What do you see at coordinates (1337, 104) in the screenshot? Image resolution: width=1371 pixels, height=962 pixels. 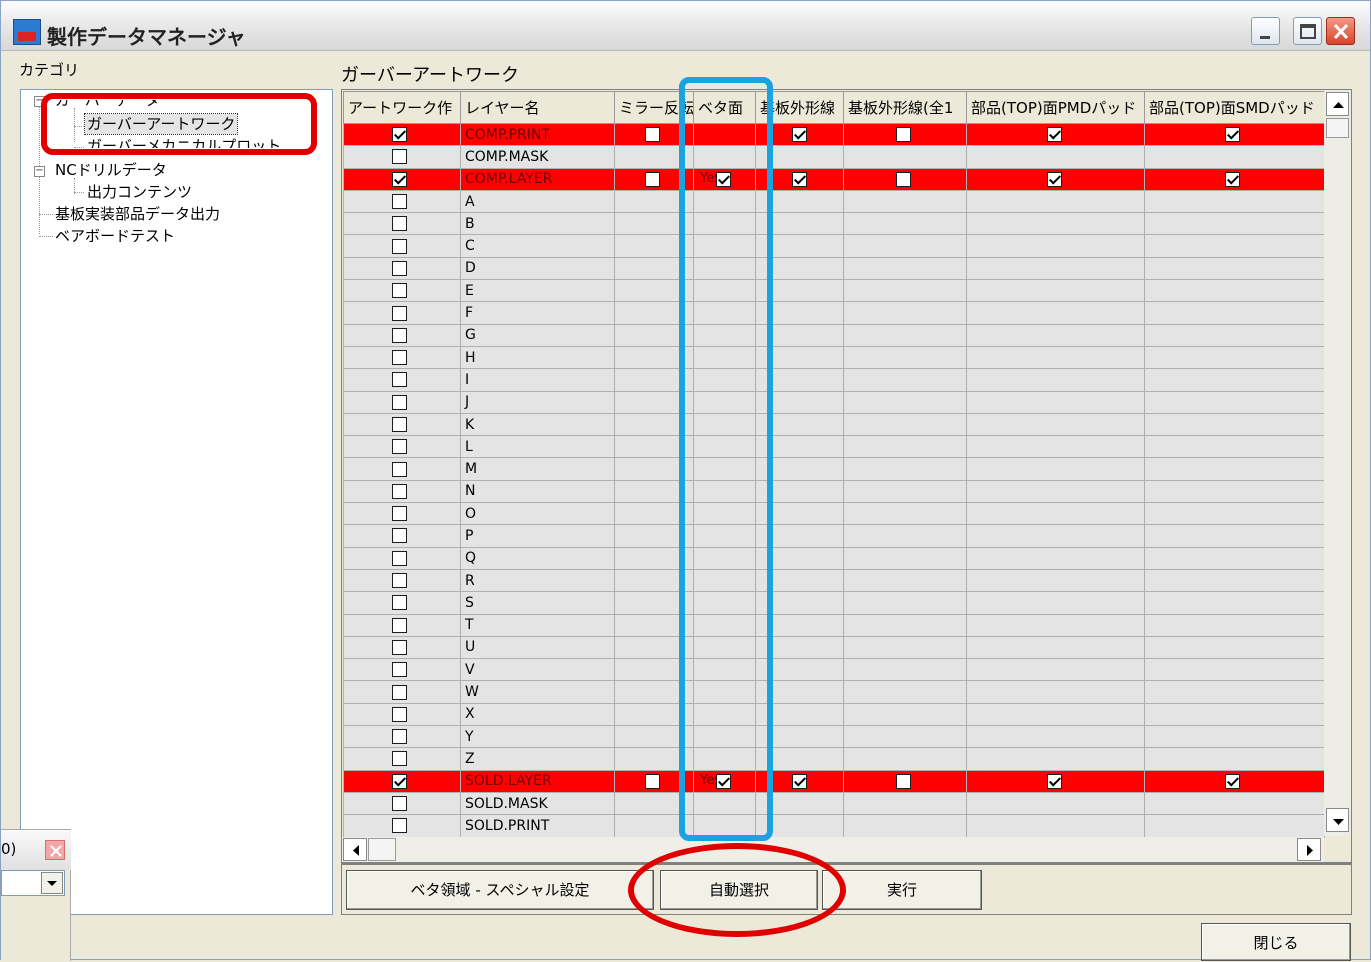 I see `scroll-up-button` at bounding box center [1337, 104].